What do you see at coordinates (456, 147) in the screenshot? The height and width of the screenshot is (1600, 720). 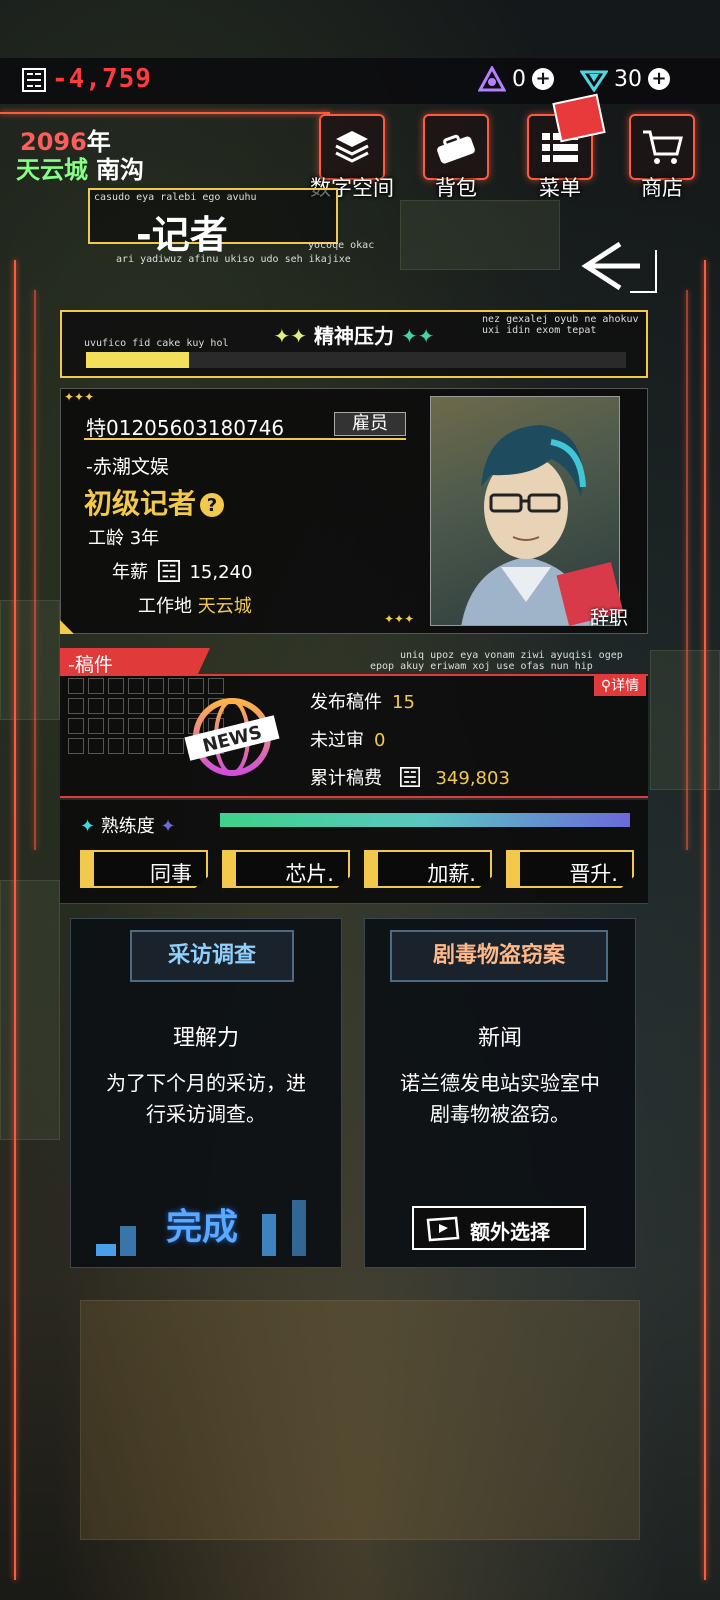 I see `bag-icon` at bounding box center [456, 147].